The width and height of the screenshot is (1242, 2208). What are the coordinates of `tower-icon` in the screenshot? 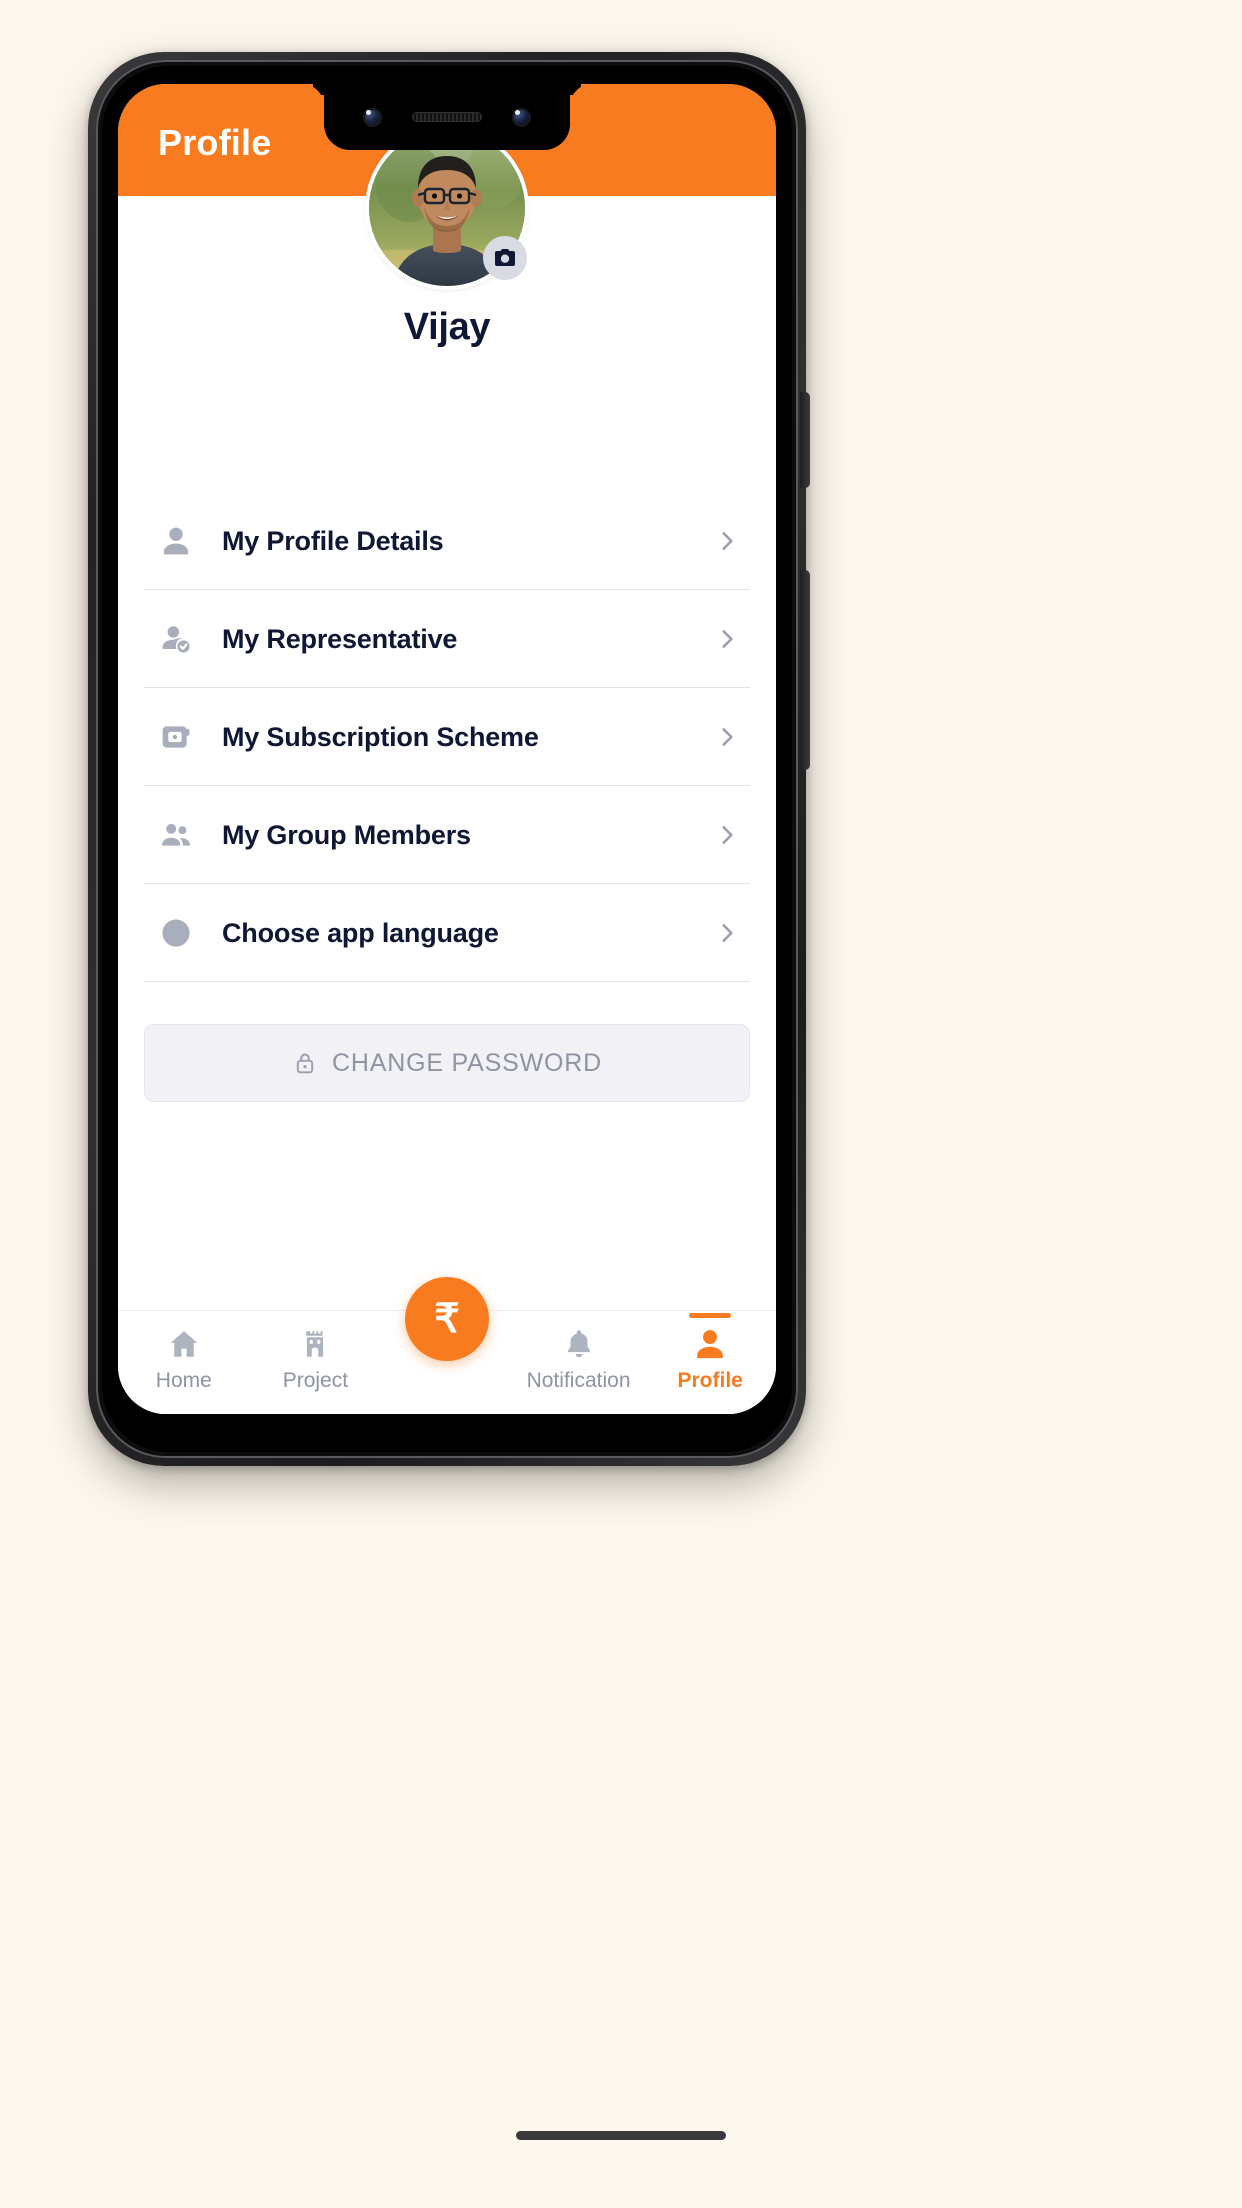 It's located at (315, 1344).